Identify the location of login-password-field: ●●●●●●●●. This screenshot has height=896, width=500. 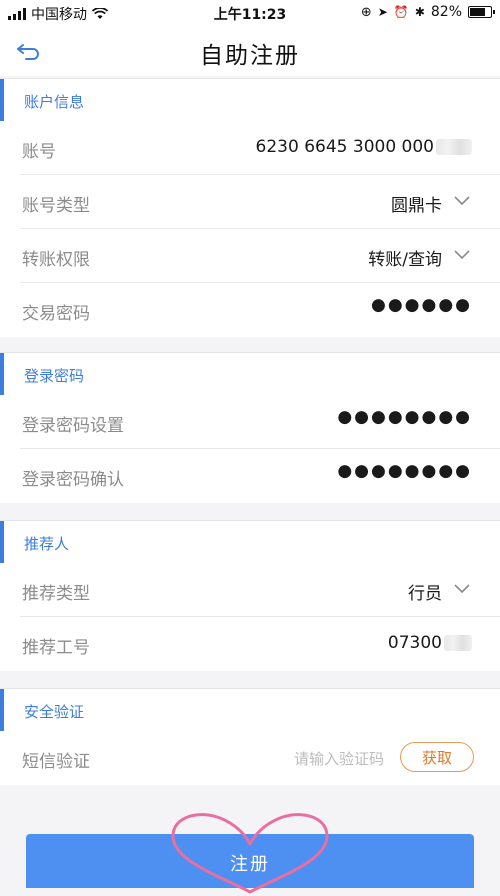
(404, 417).